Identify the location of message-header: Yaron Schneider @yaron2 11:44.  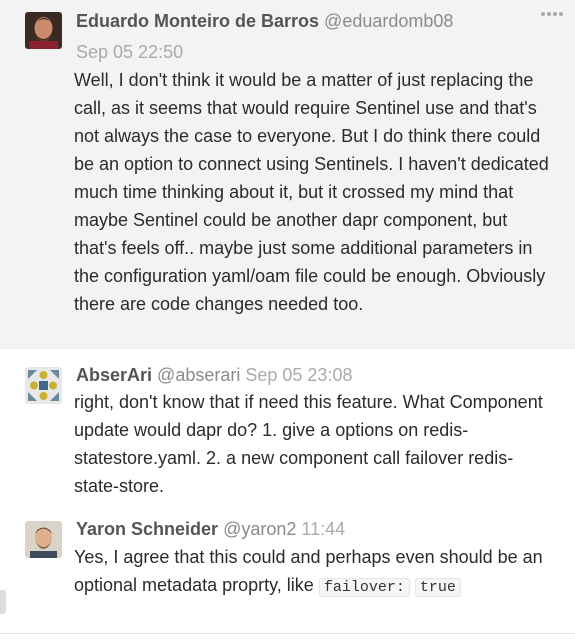
(210, 529).